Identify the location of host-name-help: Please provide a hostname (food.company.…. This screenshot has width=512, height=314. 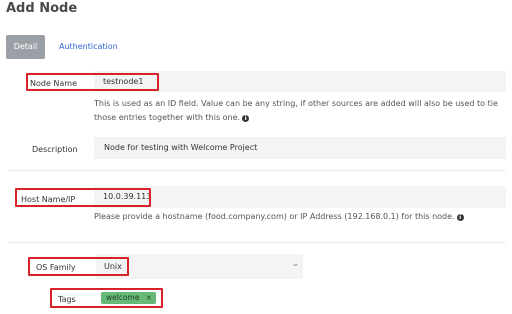
(300, 217).